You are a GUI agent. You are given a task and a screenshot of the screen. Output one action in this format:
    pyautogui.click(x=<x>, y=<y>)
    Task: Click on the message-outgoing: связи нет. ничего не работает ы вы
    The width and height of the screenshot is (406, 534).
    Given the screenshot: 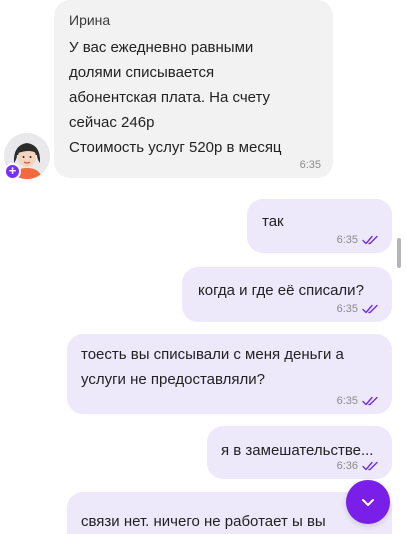 What is the action you would take?
    pyautogui.click(x=229, y=513)
    